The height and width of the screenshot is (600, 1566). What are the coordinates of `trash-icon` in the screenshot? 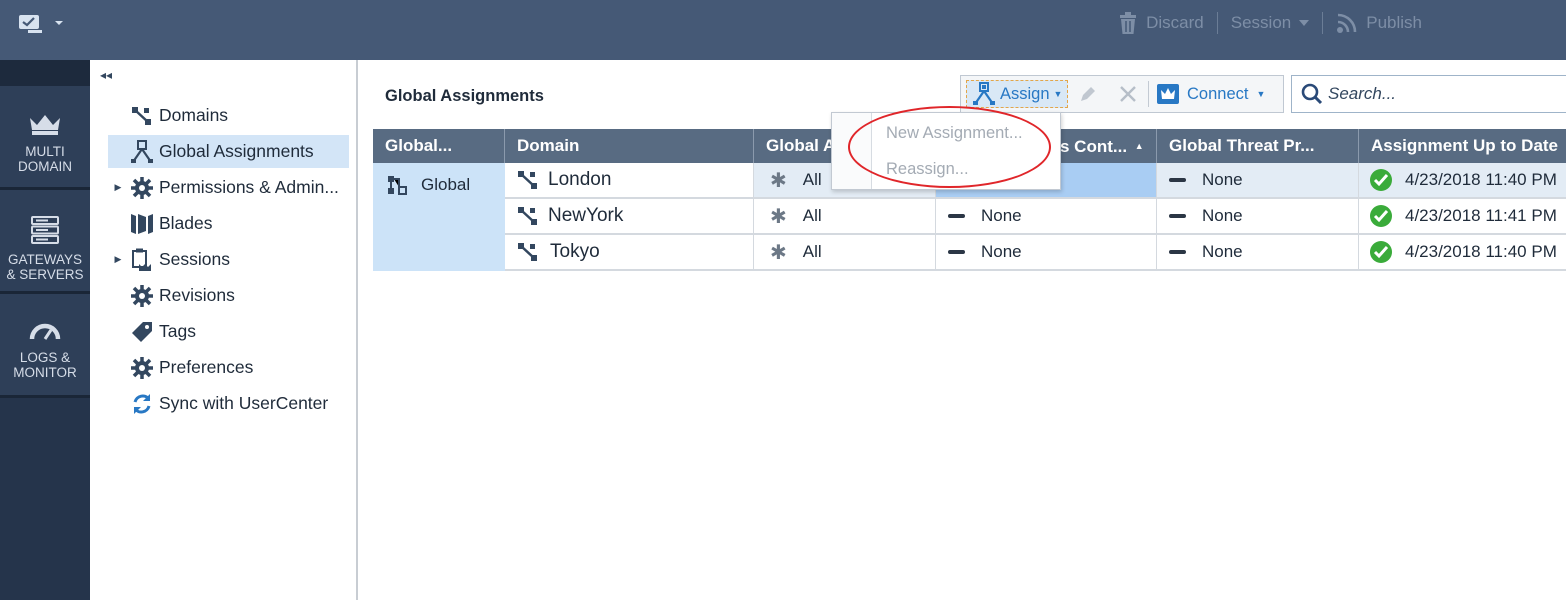 It's located at (1128, 23).